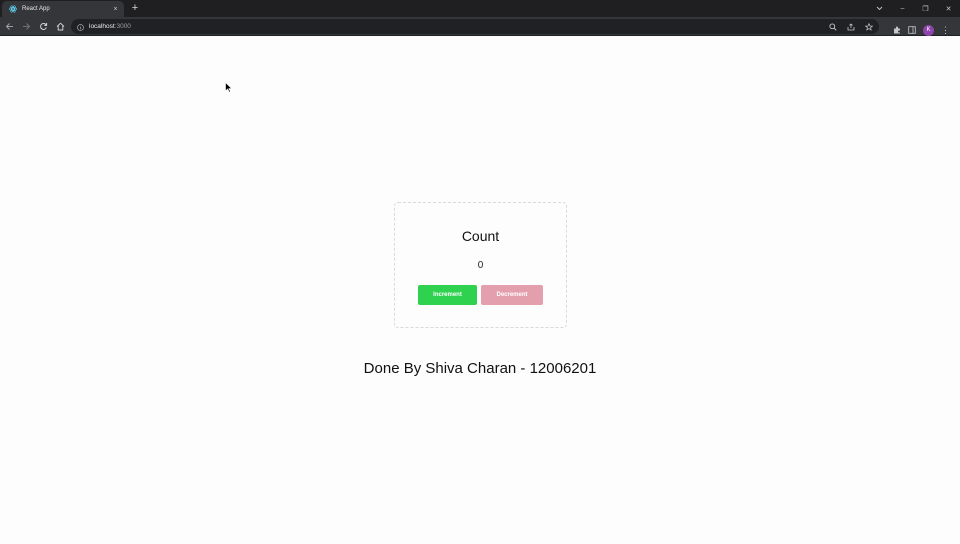  I want to click on count-value: 0, so click(480, 265).